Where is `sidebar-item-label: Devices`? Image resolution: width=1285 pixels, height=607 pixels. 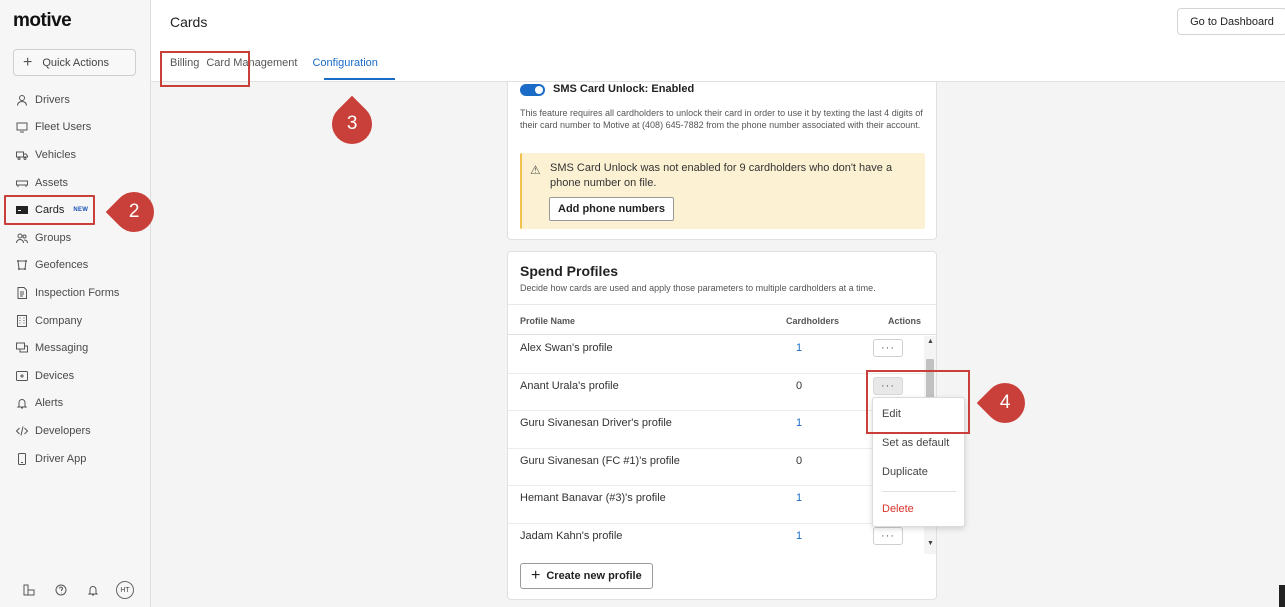
sidebar-item-label: Devices is located at coordinates (55, 375).